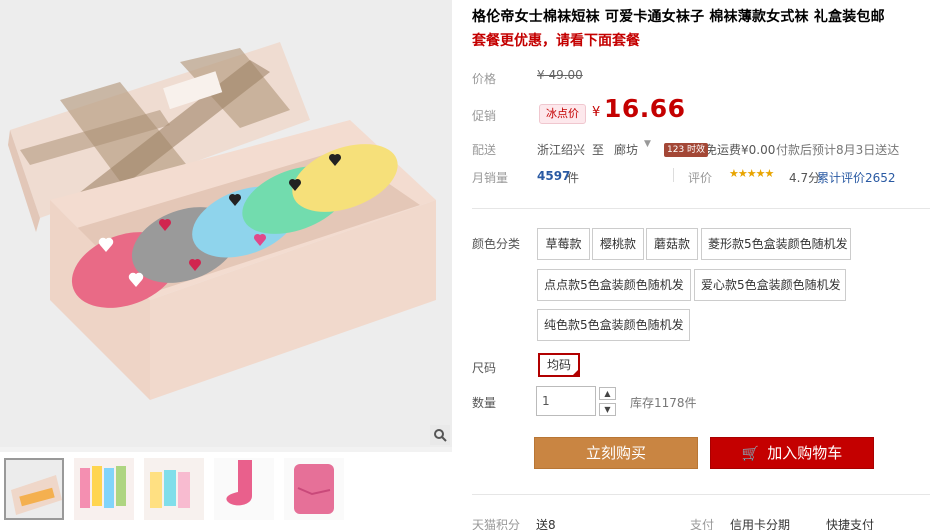 The image size is (930, 530). Describe the element at coordinates (484, 368) in the screenshot. I see `size-label: 尺码` at that location.